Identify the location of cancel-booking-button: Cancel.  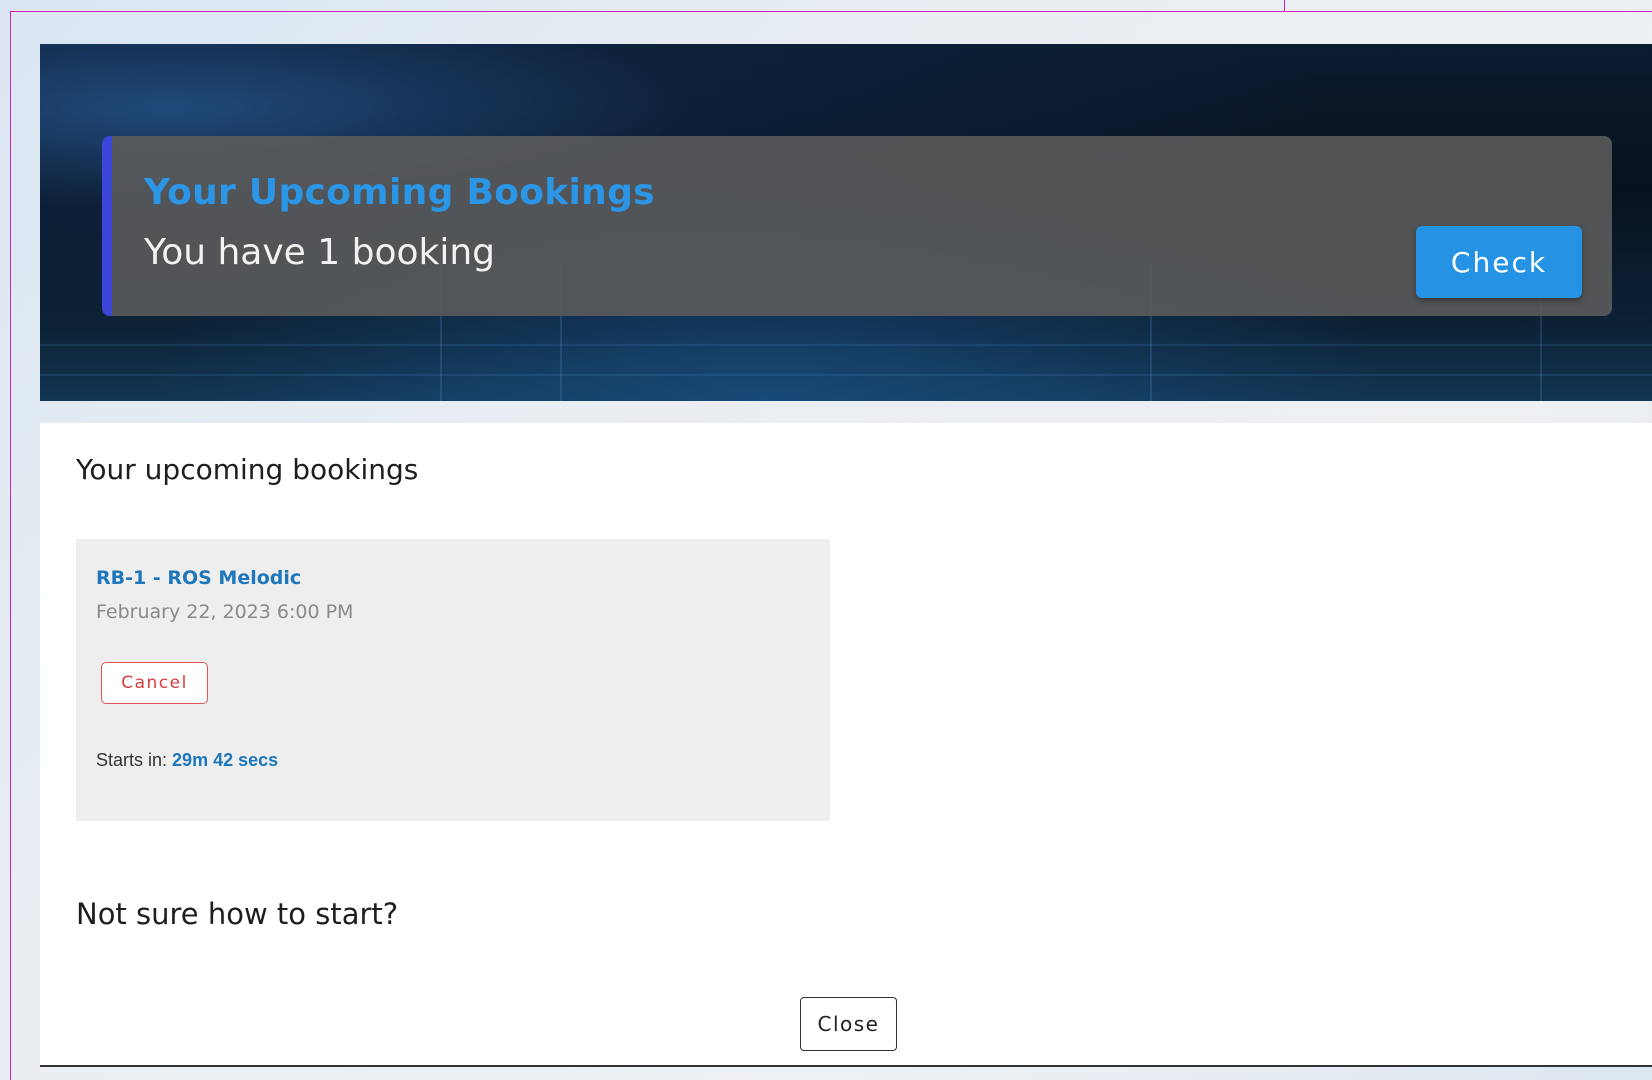
(154, 683).